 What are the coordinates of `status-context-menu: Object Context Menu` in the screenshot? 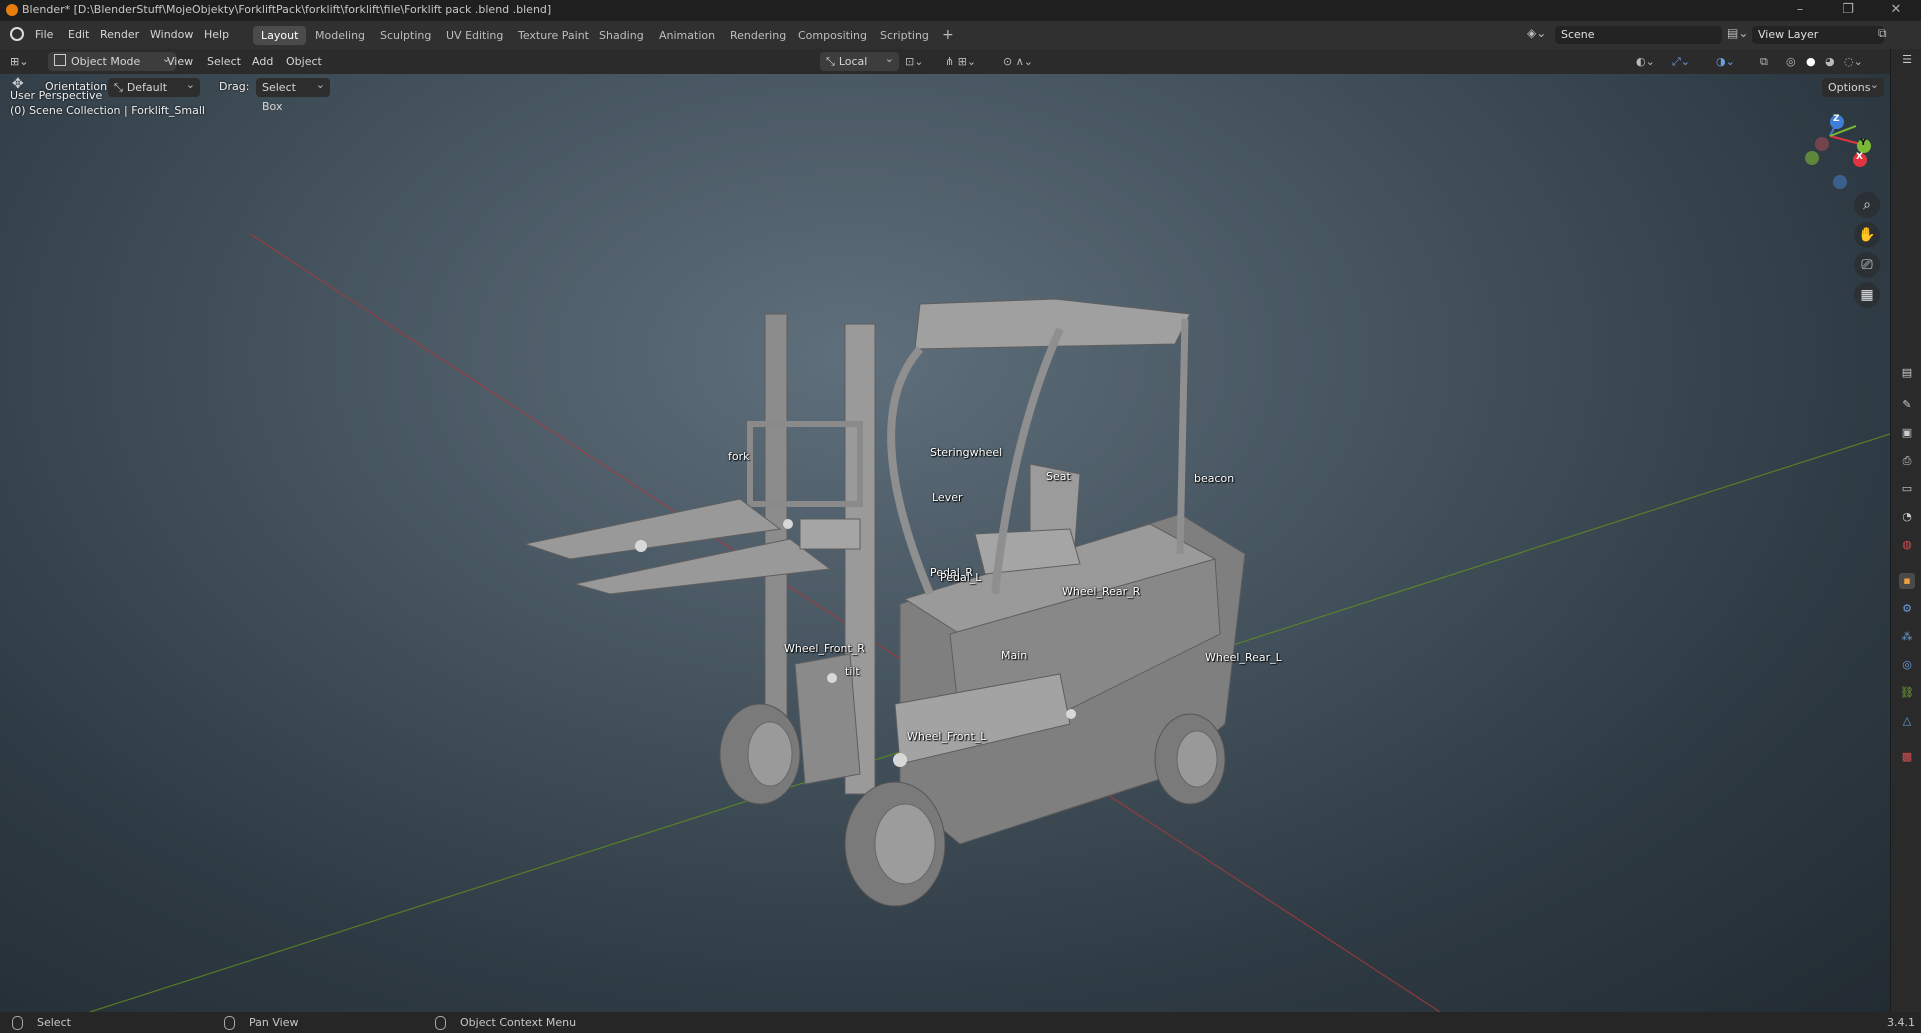 It's located at (505, 1023).